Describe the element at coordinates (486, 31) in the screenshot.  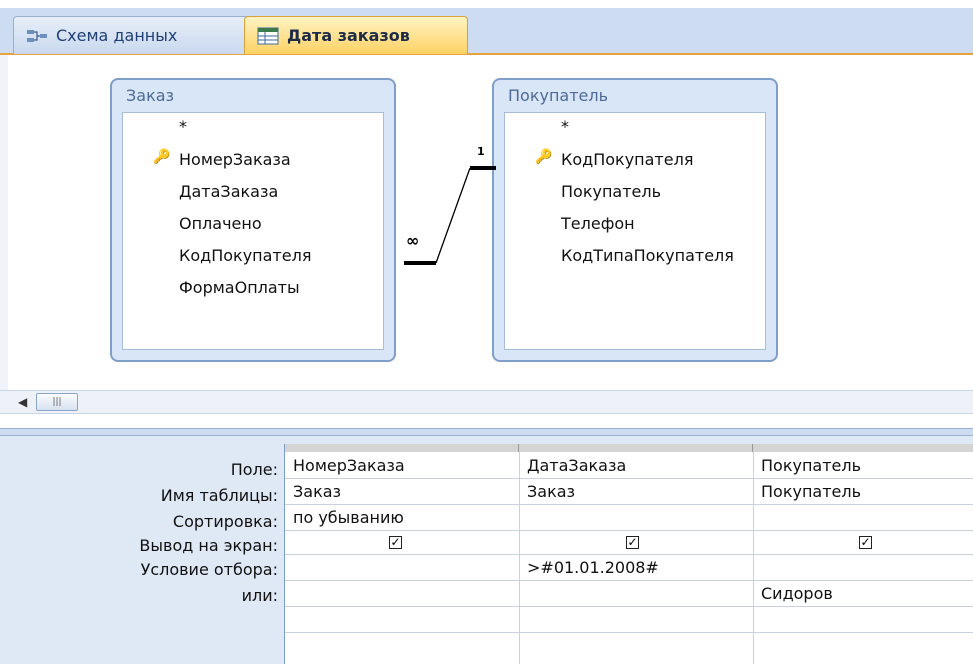
I see `document-tab-bar: Схема данных Дата заказов` at that location.